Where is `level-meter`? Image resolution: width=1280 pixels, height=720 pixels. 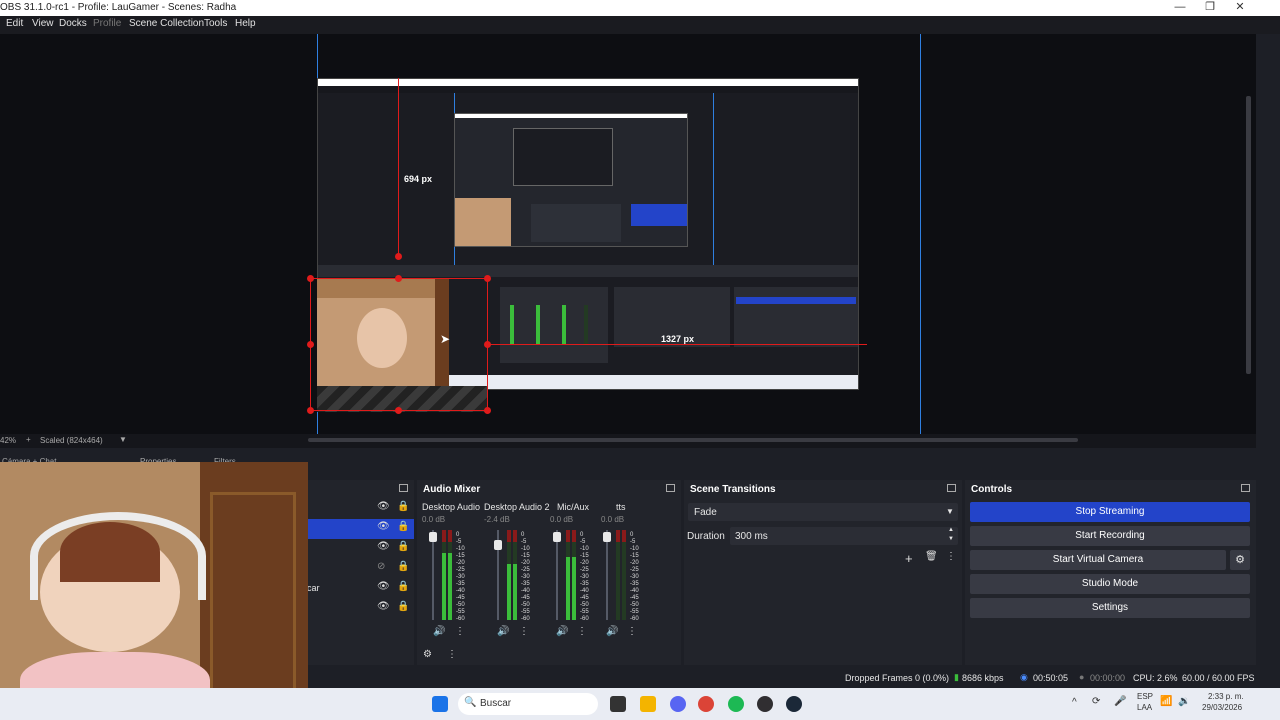
level-meter is located at coordinates (568, 575).